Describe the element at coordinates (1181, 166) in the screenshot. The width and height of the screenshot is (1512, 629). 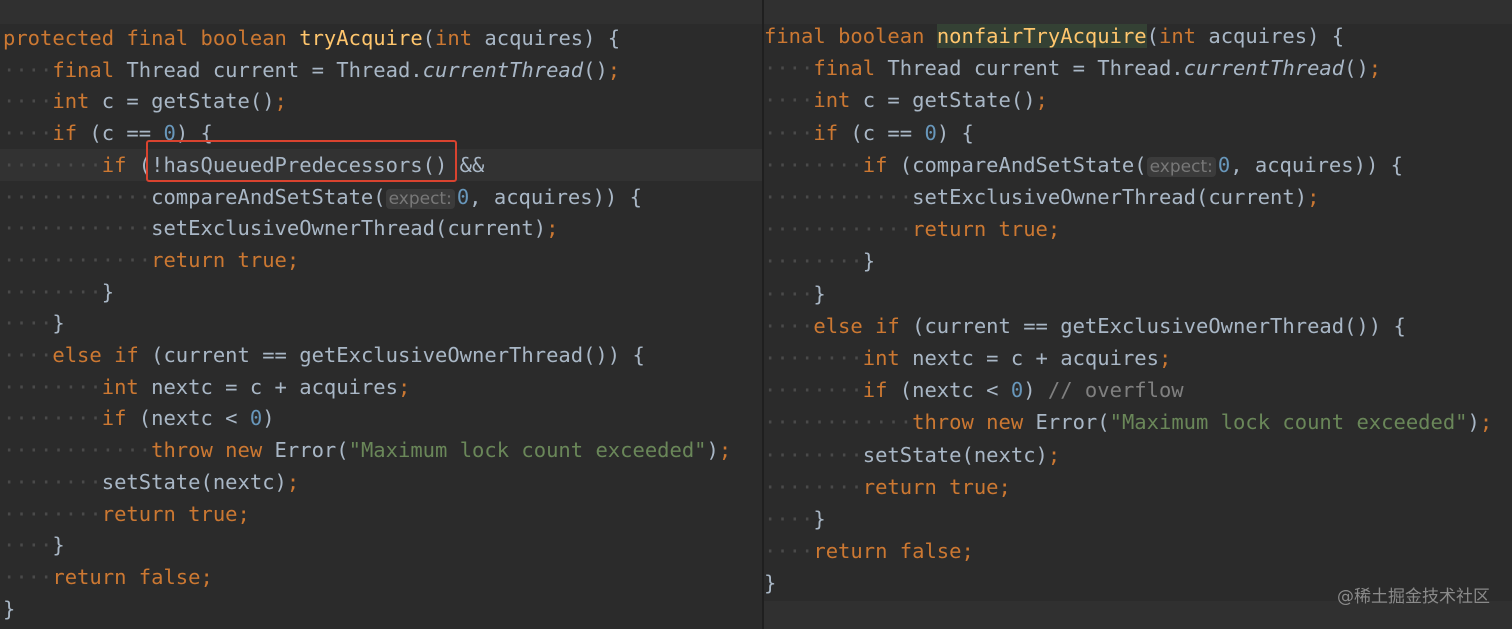
I see `parameter-hint: expect:` at that location.